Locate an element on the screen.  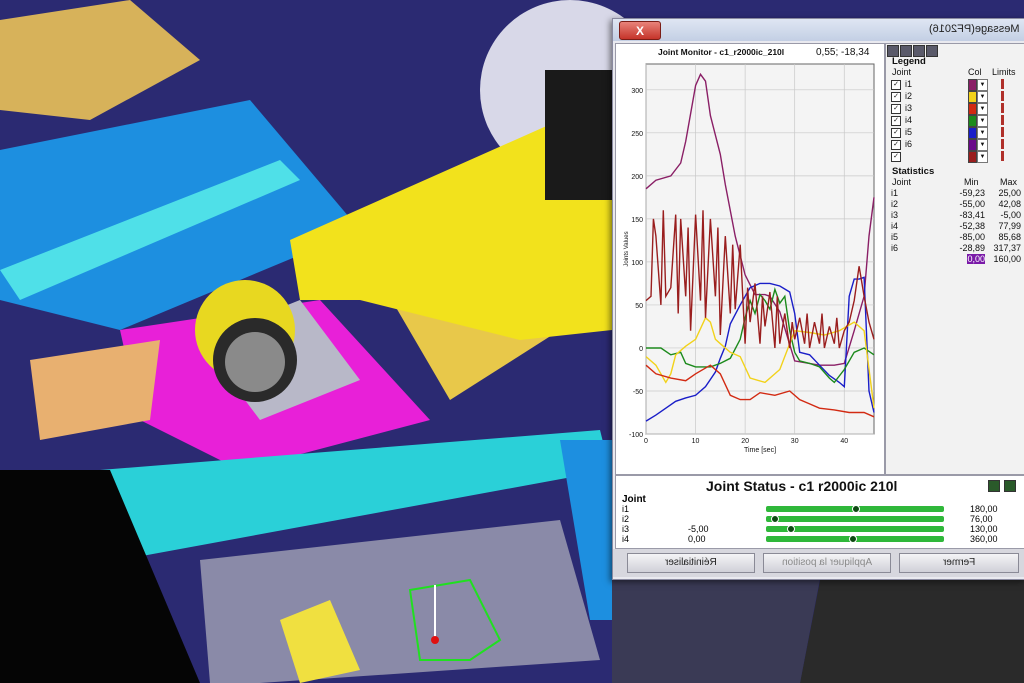
x-tick-label: 20 is located at coordinates (745, 441).